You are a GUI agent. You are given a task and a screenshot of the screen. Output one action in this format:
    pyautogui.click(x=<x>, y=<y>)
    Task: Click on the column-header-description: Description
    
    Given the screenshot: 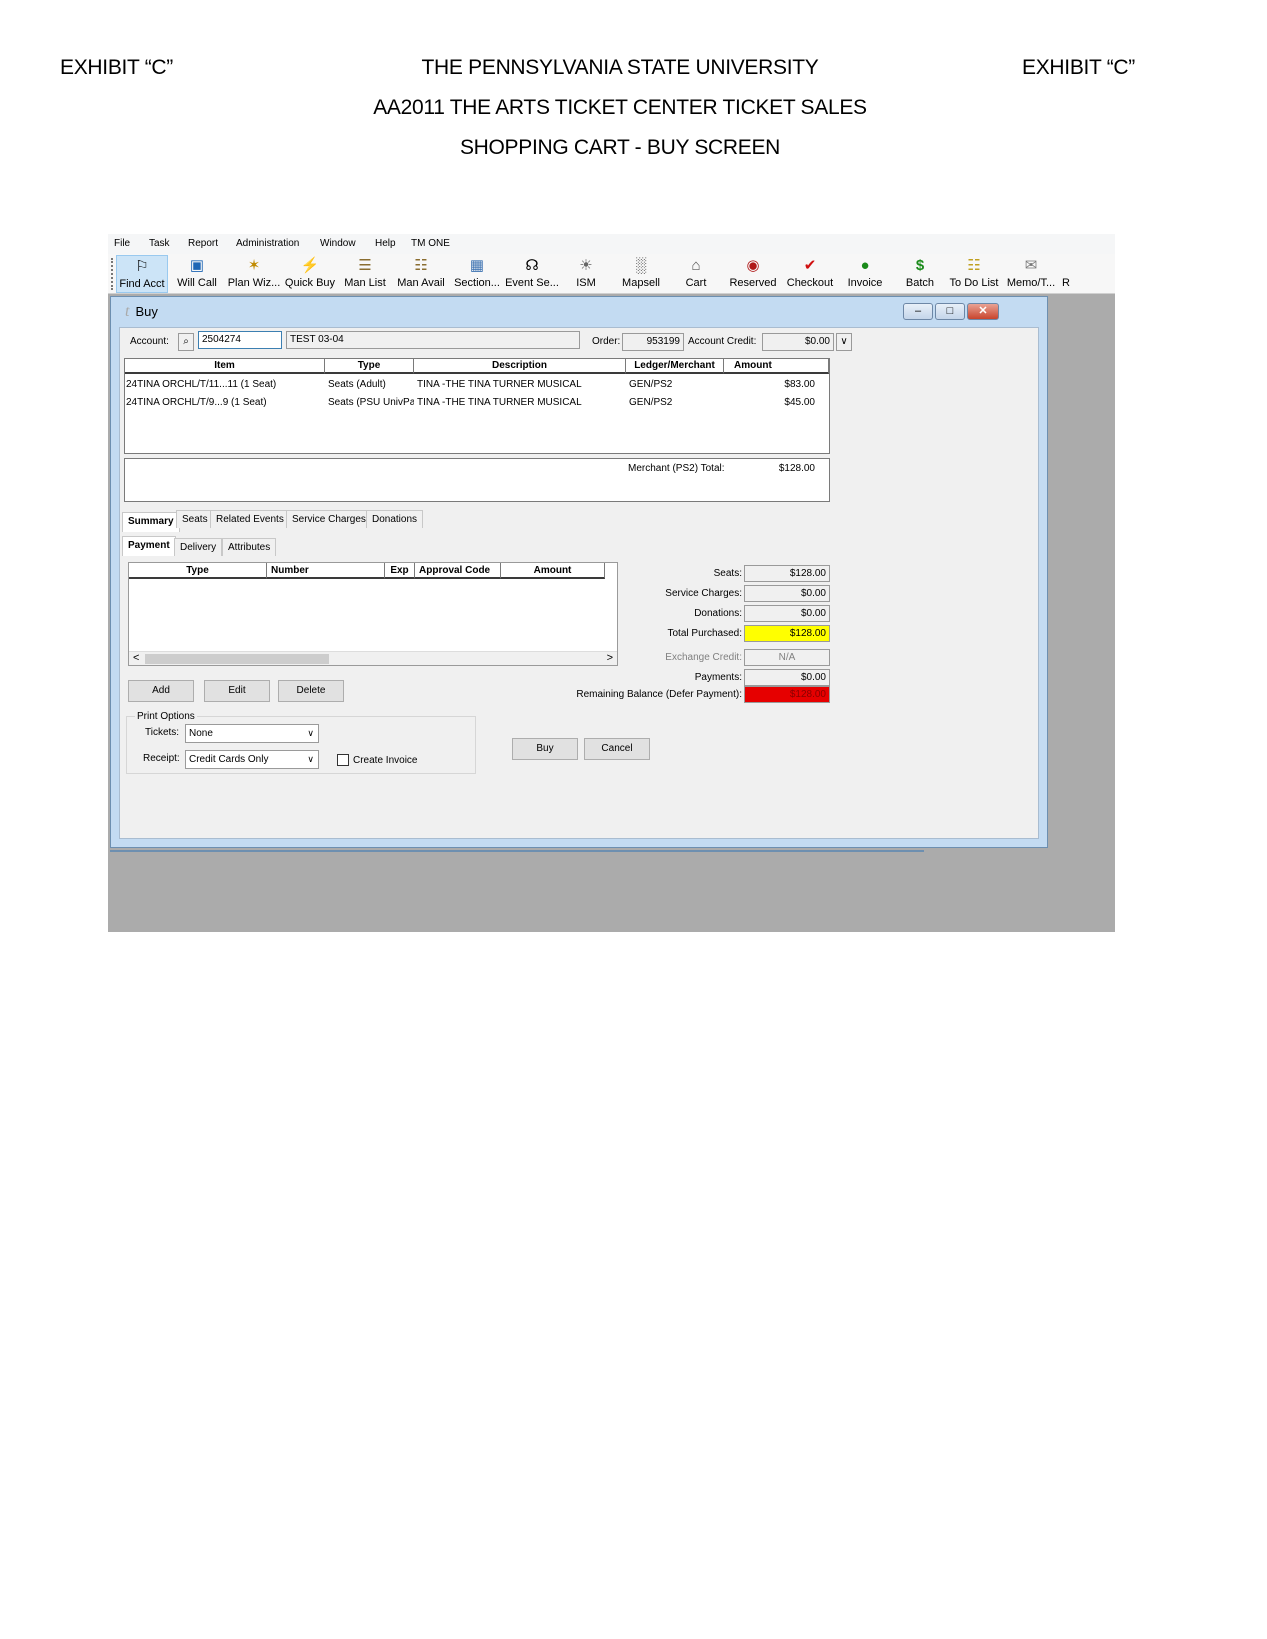 What is the action you would take?
    pyautogui.click(x=520, y=366)
    